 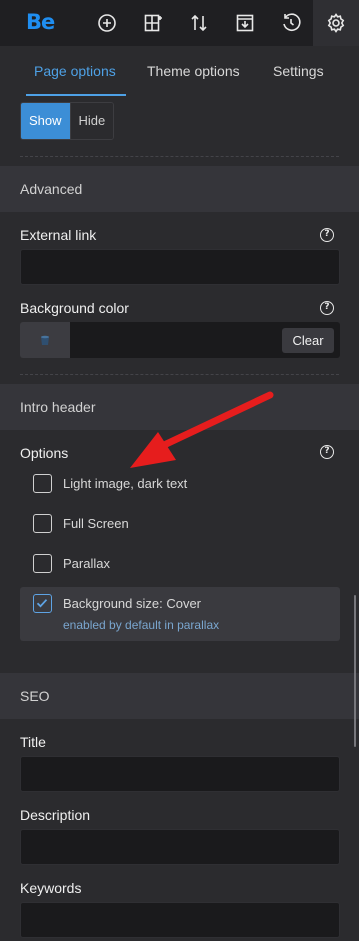 What do you see at coordinates (179, 696) in the screenshot?
I see `seo-section-header: SEO` at bounding box center [179, 696].